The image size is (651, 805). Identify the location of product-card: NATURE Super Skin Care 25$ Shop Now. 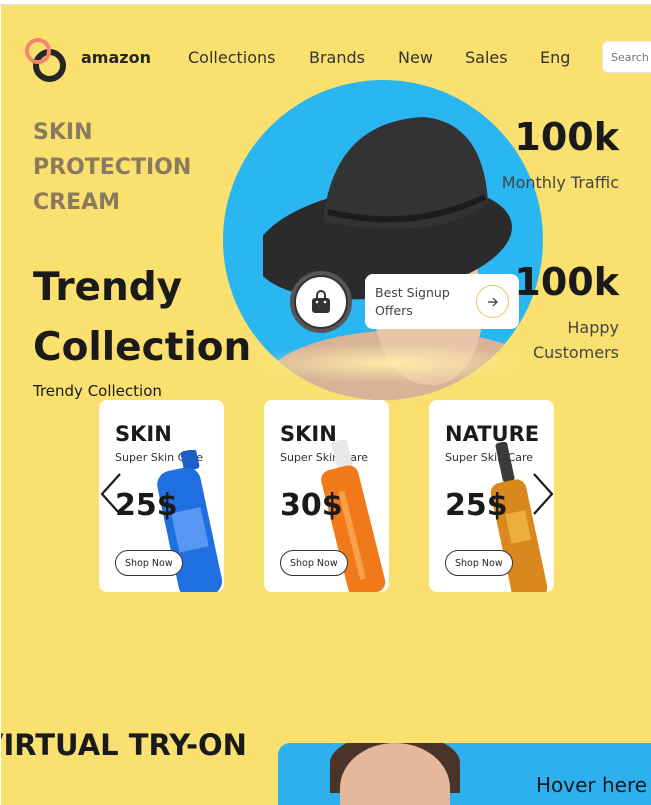
(491, 496).